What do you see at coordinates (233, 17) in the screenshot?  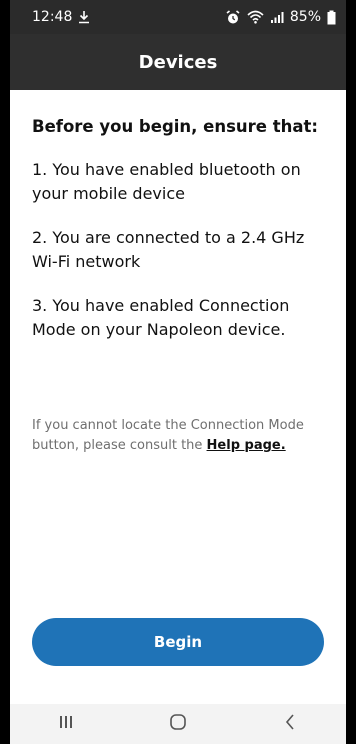 I see `alarm-icon` at bounding box center [233, 17].